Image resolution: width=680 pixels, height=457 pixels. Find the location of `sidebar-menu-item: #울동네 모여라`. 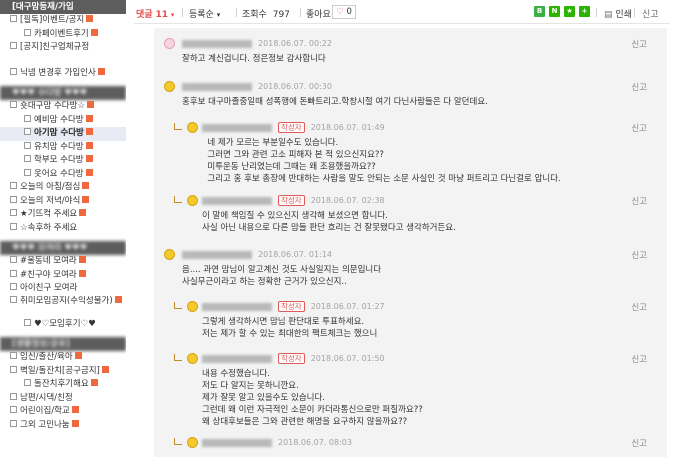

sidebar-menu-item: #울동네 모여라 is located at coordinates (63, 262).